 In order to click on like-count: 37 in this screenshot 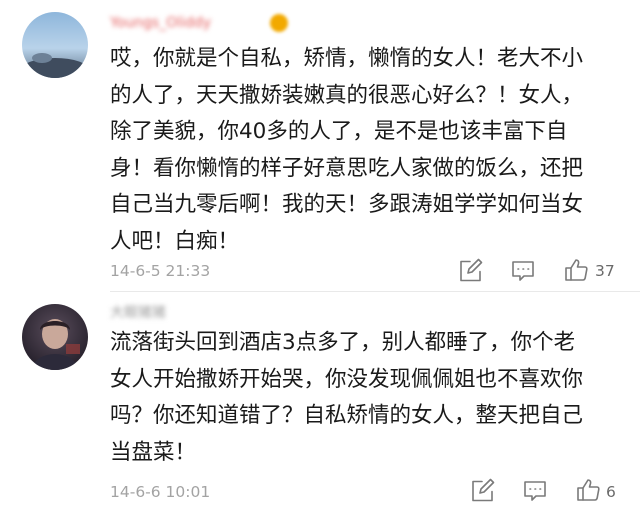, I will do `click(605, 271)`.